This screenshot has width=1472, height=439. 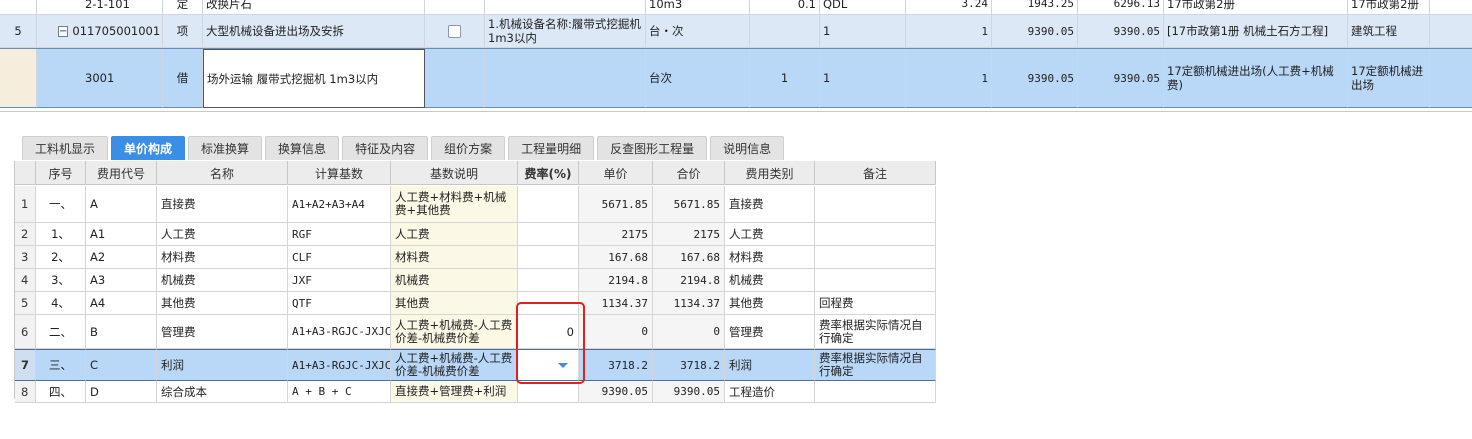 I want to click on item-code: 2-1-101, so click(x=100, y=7).